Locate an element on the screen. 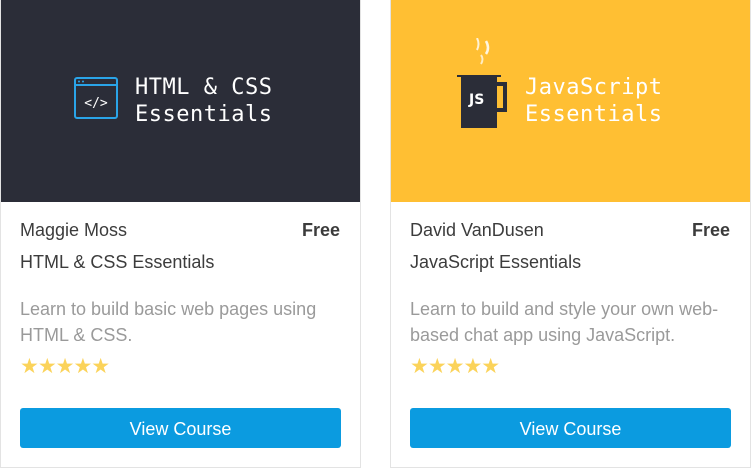 The width and height of the screenshot is (754, 470). coffee-mug-js-icon is located at coordinates (482, 83).